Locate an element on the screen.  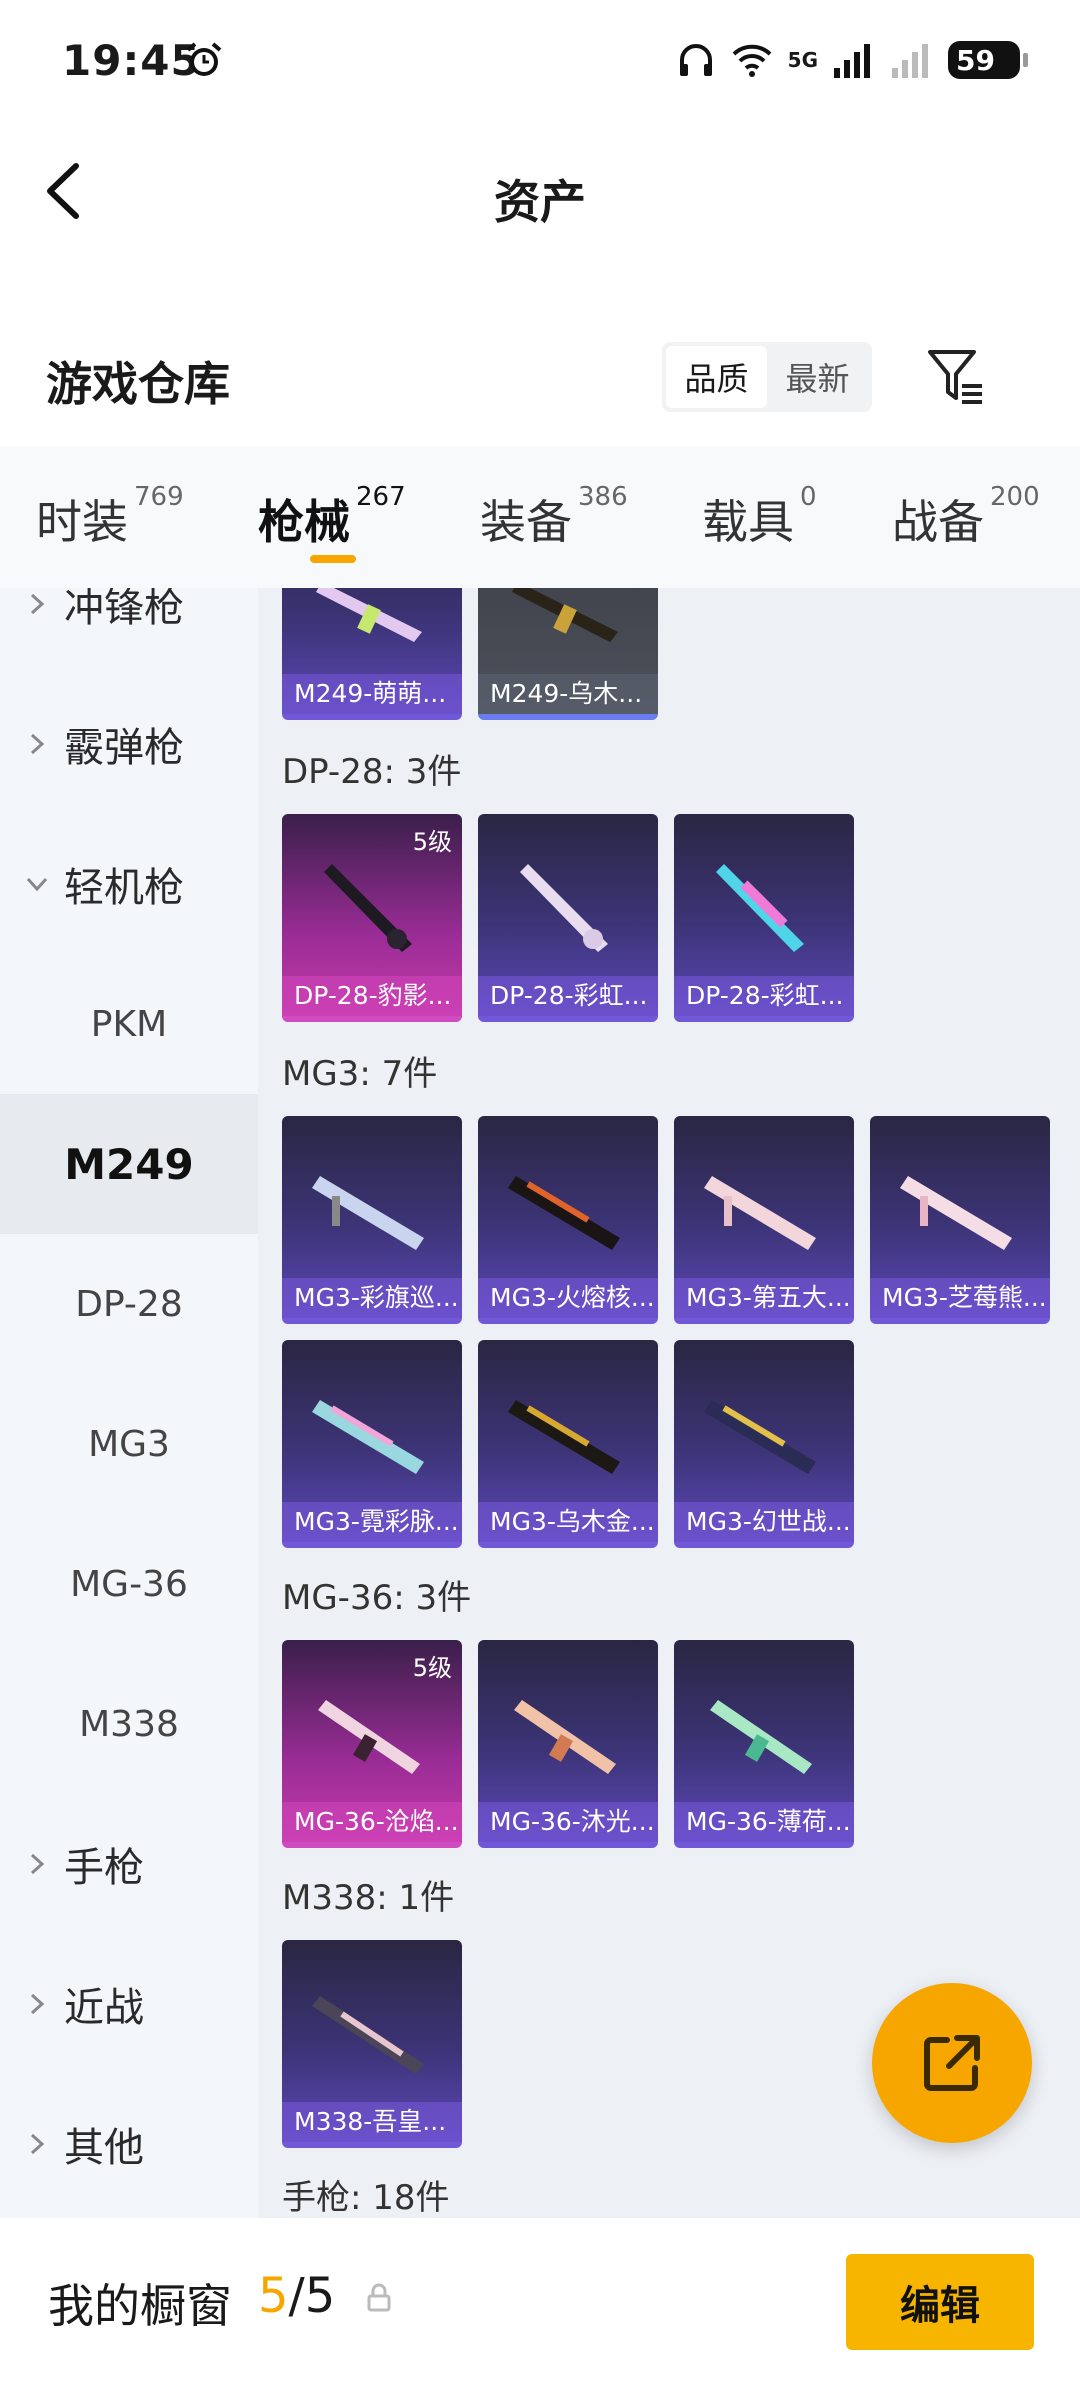
sidebar-item-pistol: 手枪 is located at coordinates (129, 1864).